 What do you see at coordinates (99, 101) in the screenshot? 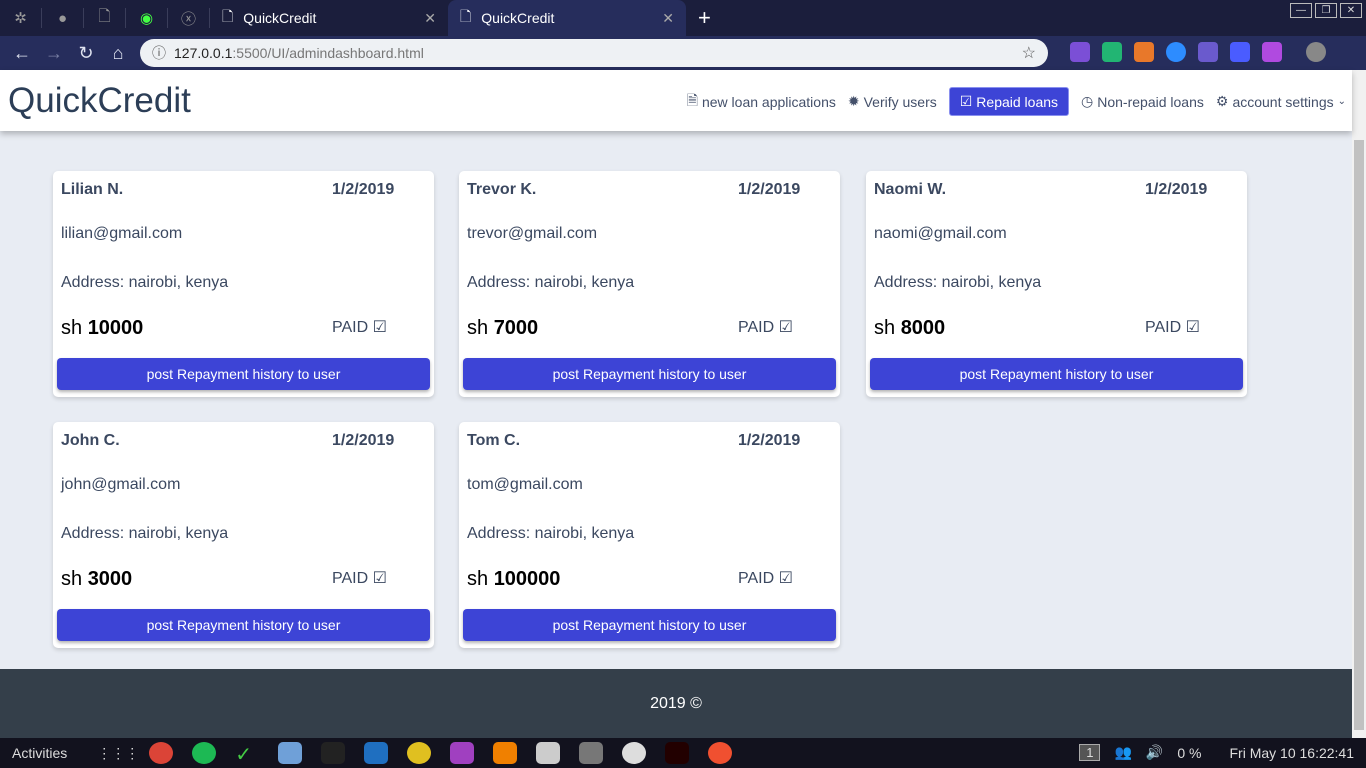
I see `logo: QuickCredit` at bounding box center [99, 101].